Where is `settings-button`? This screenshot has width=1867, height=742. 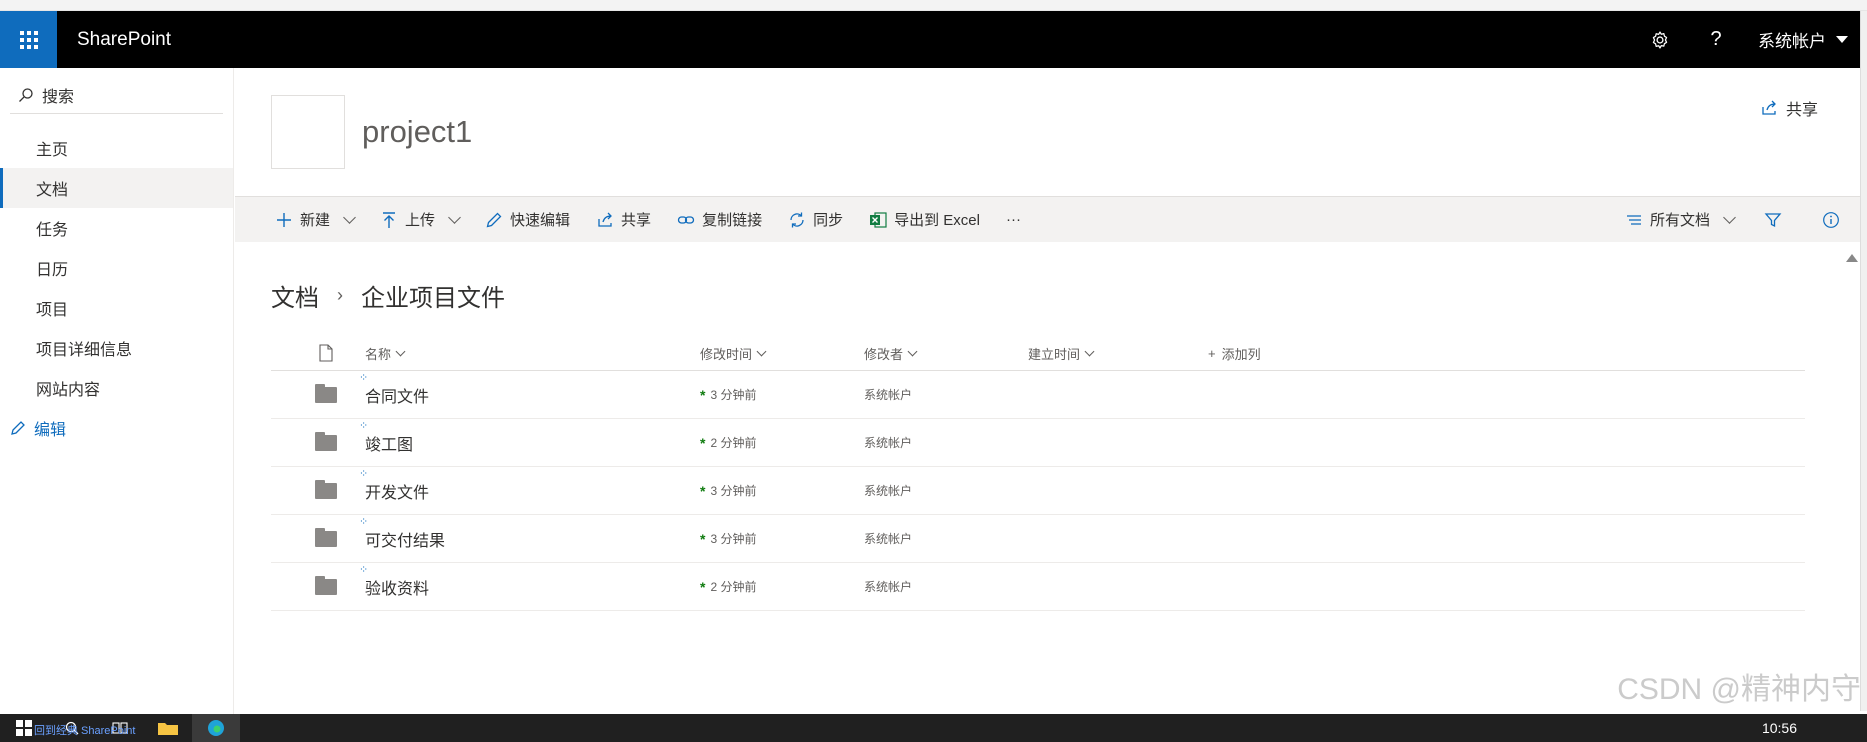 settings-button is located at coordinates (1660, 39).